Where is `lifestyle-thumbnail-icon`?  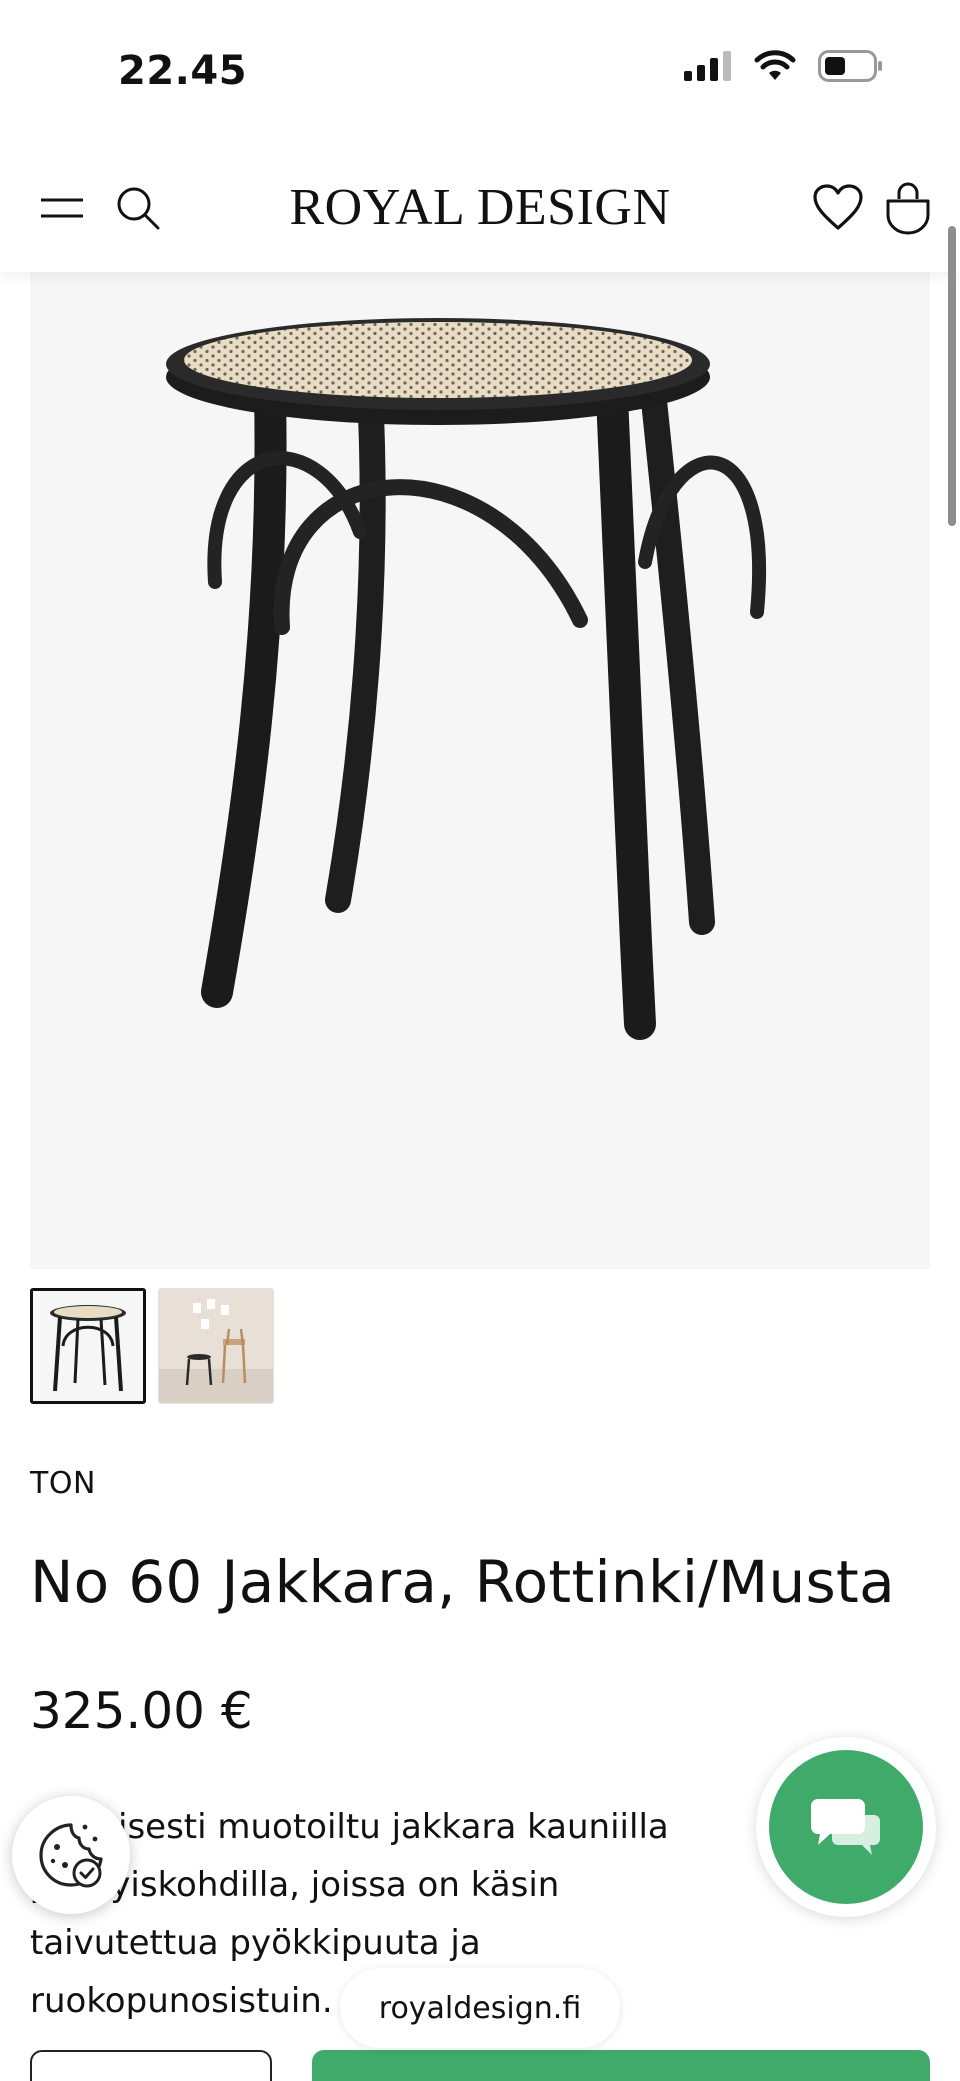
lifestyle-thumbnail-icon is located at coordinates (216, 1346).